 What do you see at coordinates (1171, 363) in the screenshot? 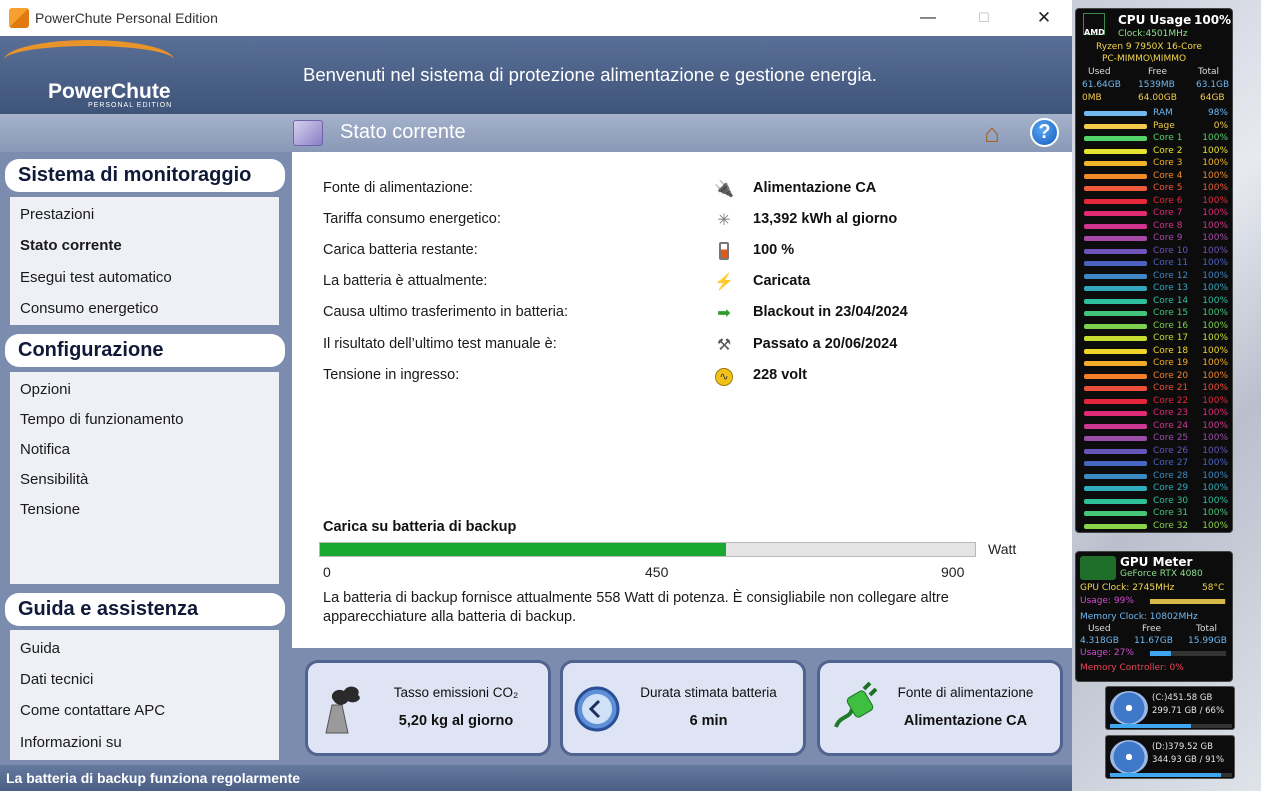
I see `core-name: Core 19` at bounding box center [1171, 363].